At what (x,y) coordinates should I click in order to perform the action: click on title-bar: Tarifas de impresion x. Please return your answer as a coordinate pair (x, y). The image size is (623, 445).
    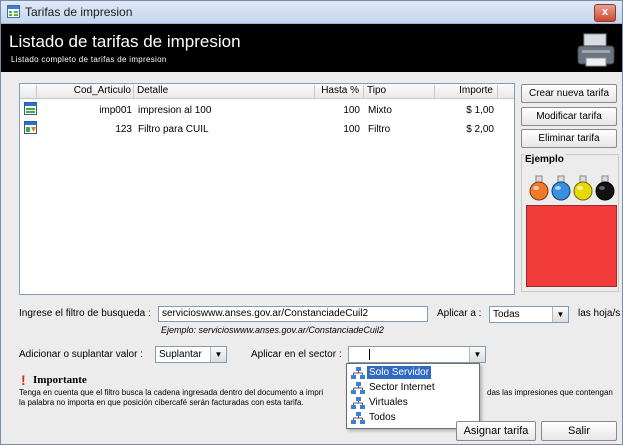
    Looking at the image, I should click on (311, 12).